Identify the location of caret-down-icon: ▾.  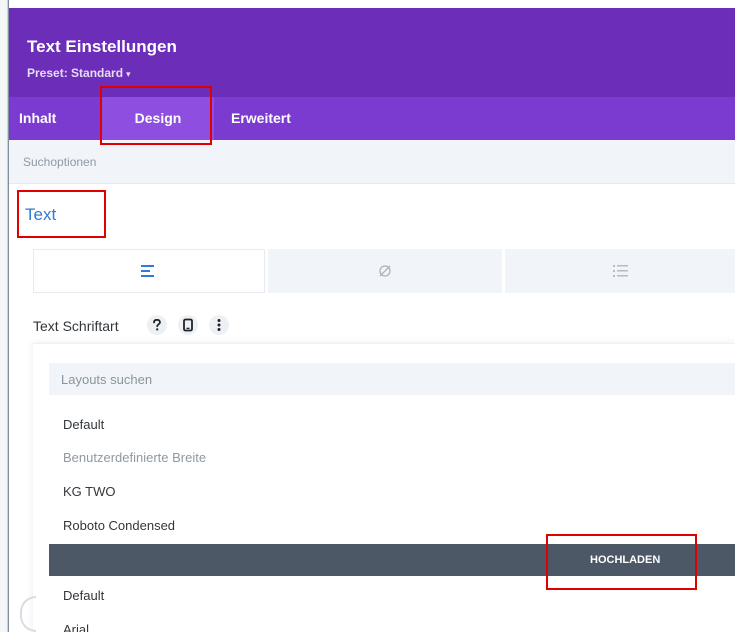
(128, 74).